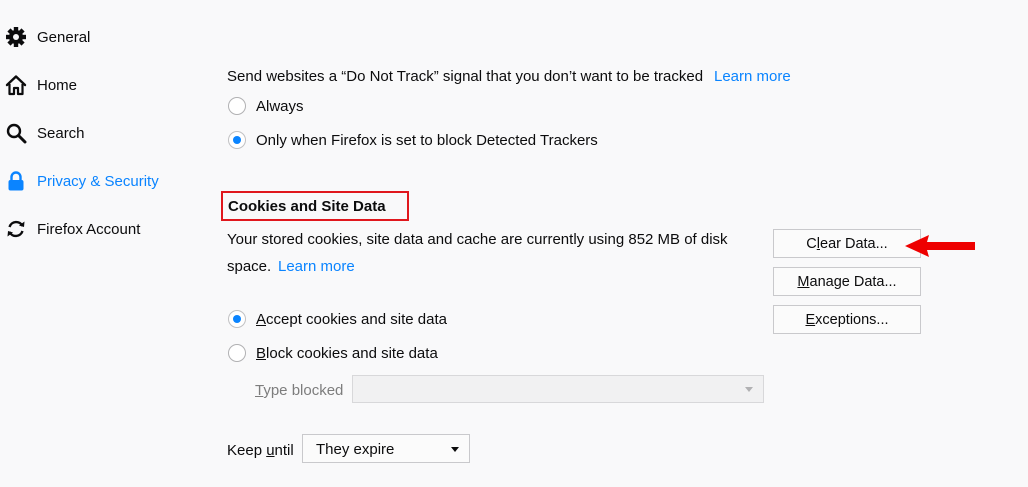 Image resolution: width=1028 pixels, height=487 pixels. What do you see at coordinates (16, 37) in the screenshot?
I see `gear-icon` at bounding box center [16, 37].